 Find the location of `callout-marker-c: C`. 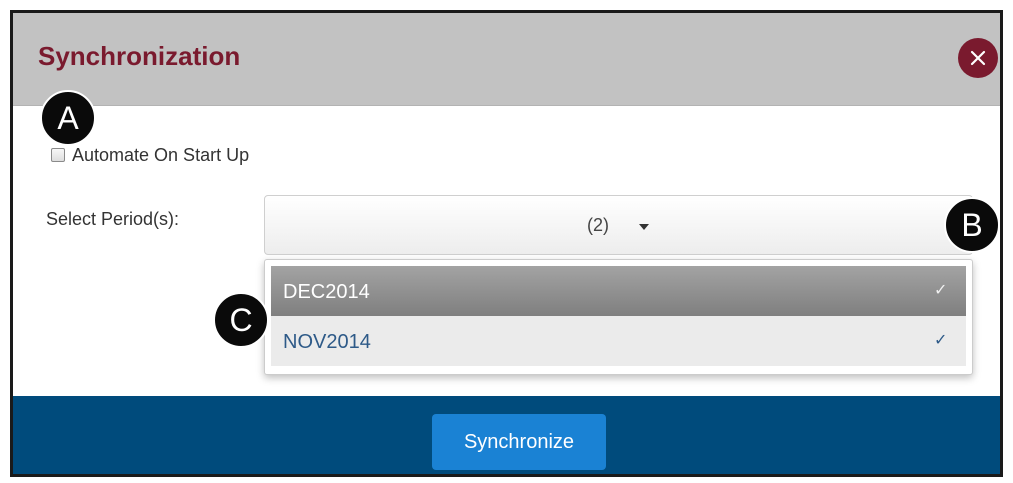

callout-marker-c: C is located at coordinates (241, 320).